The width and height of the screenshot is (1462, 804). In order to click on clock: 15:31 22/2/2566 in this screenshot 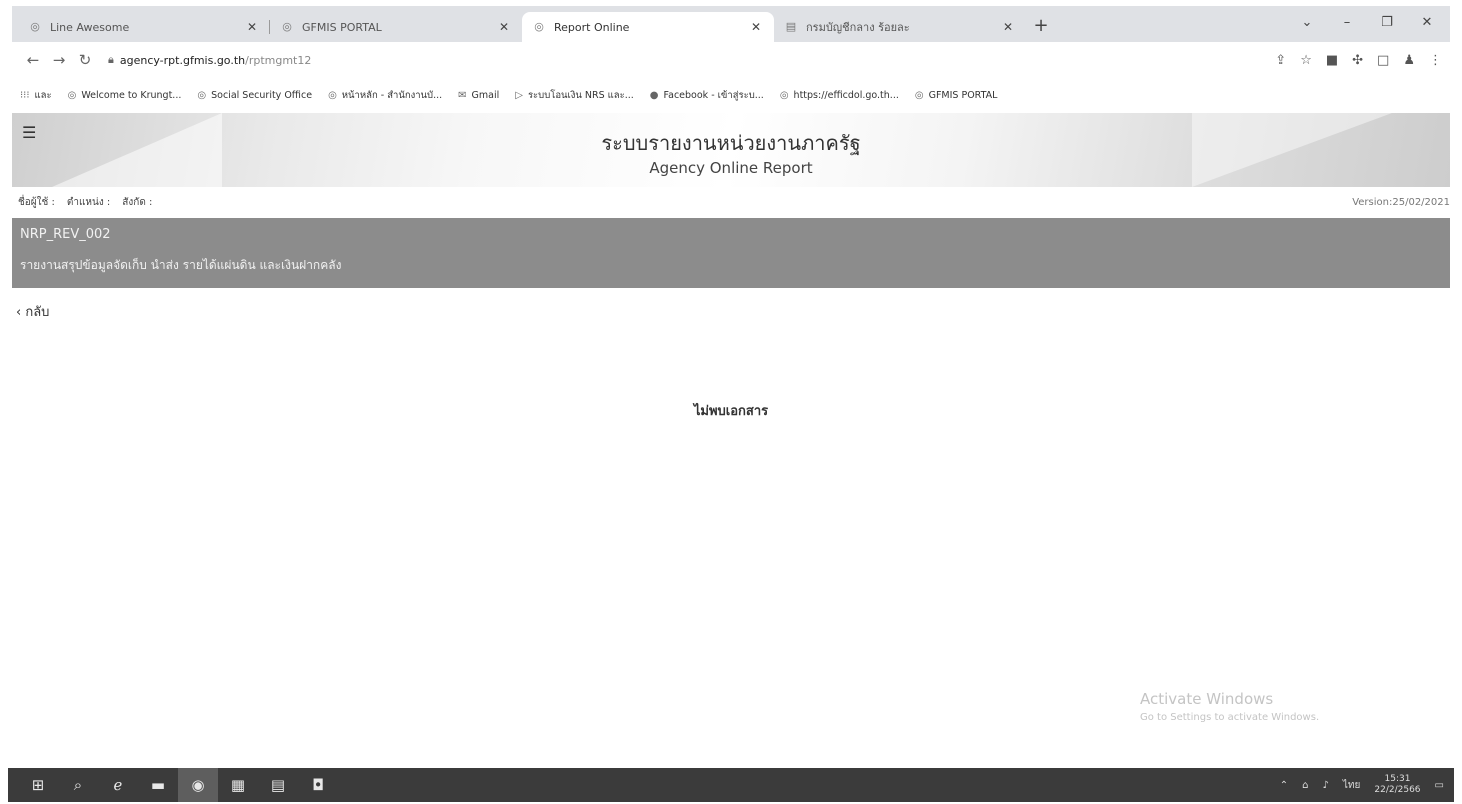, I will do `click(1397, 785)`.